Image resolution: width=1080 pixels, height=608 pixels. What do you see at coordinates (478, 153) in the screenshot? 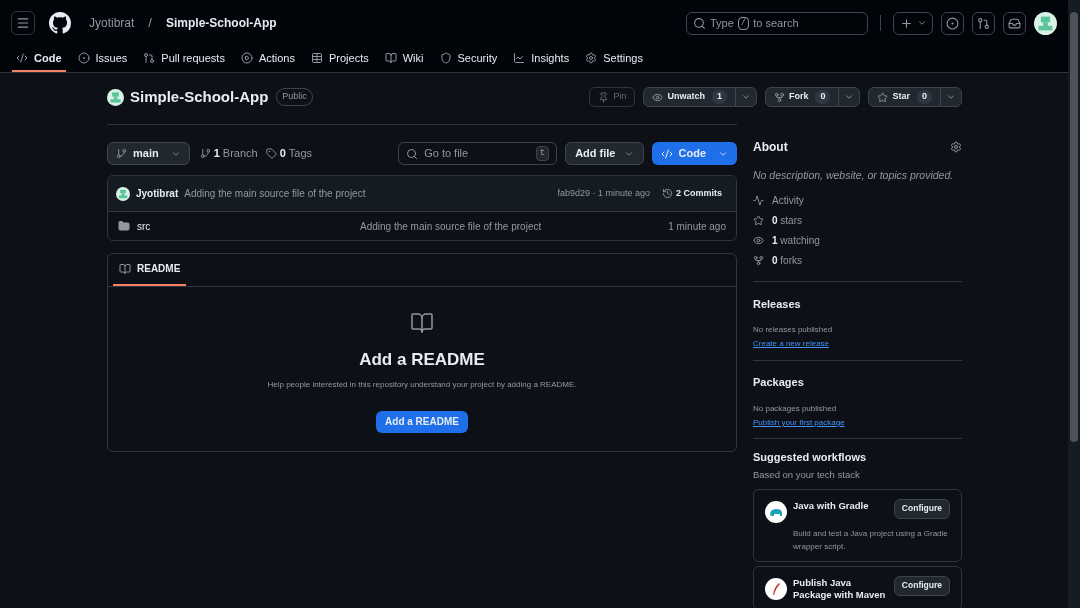
I see `go-to-file-field: Go to file t` at bounding box center [478, 153].